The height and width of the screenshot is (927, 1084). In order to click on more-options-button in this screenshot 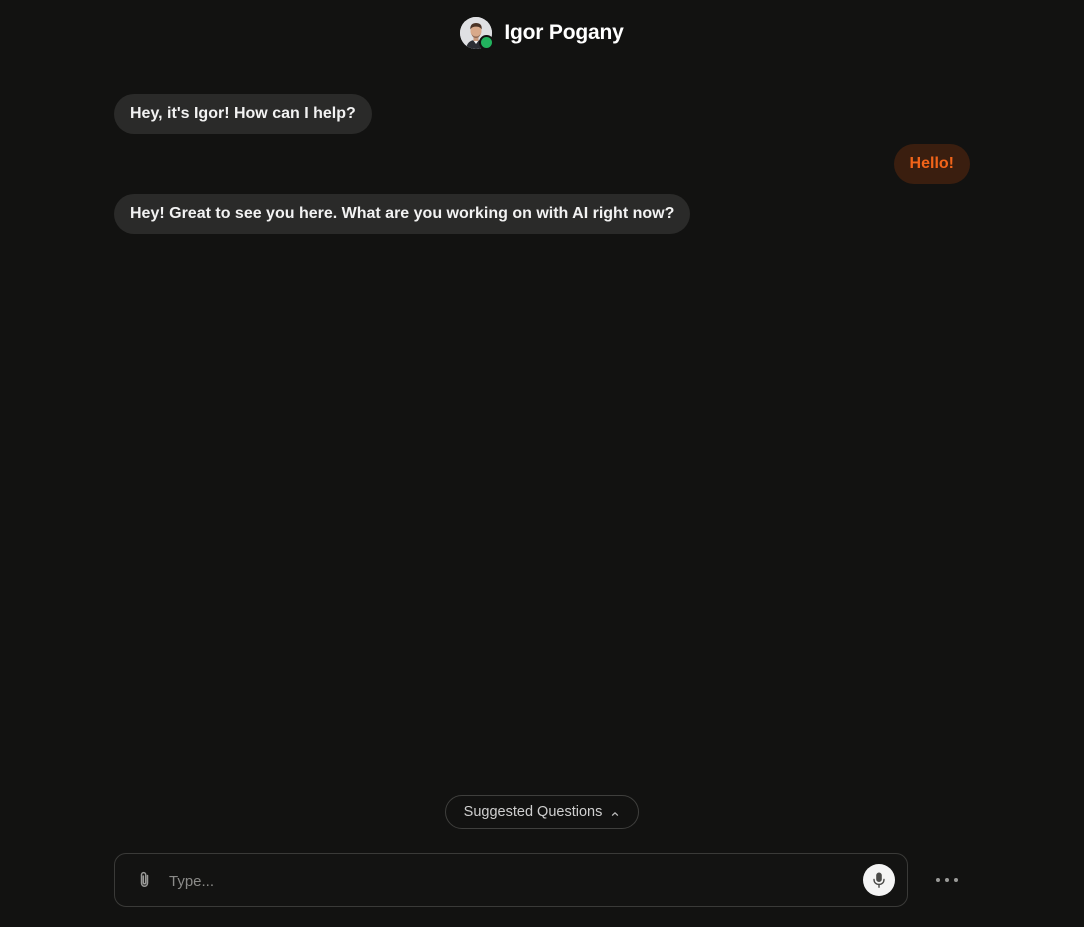, I will do `click(947, 880)`.